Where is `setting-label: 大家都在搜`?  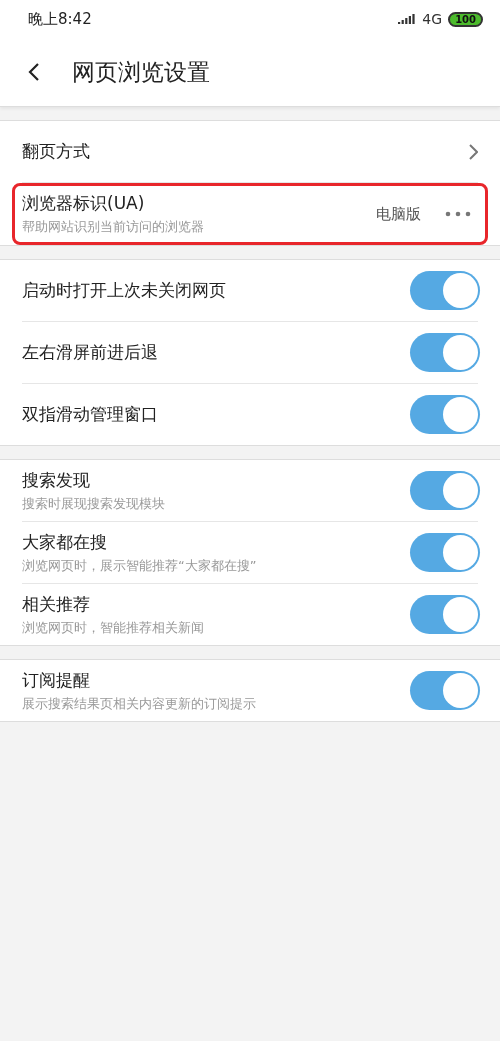 setting-label: 大家都在搜 is located at coordinates (65, 542).